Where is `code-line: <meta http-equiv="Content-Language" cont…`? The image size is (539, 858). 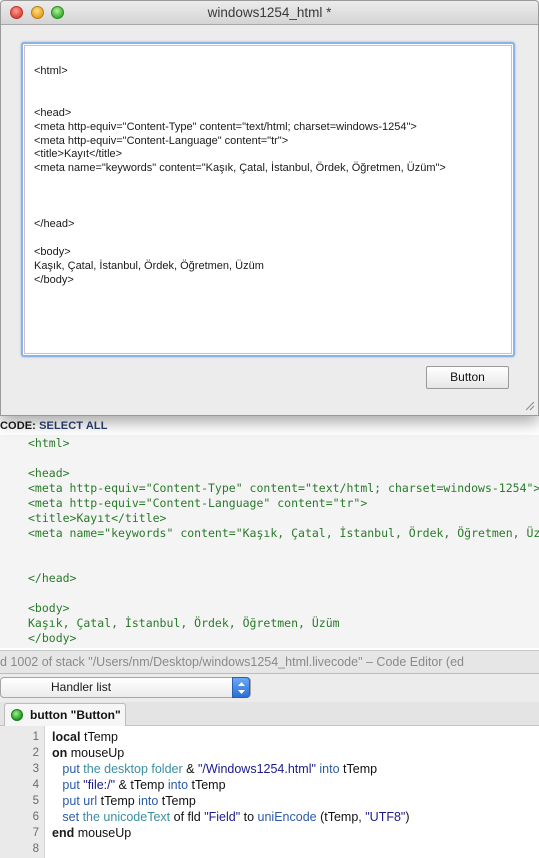 code-line: <meta http-equiv="Content-Language" cont… is located at coordinates (198, 503).